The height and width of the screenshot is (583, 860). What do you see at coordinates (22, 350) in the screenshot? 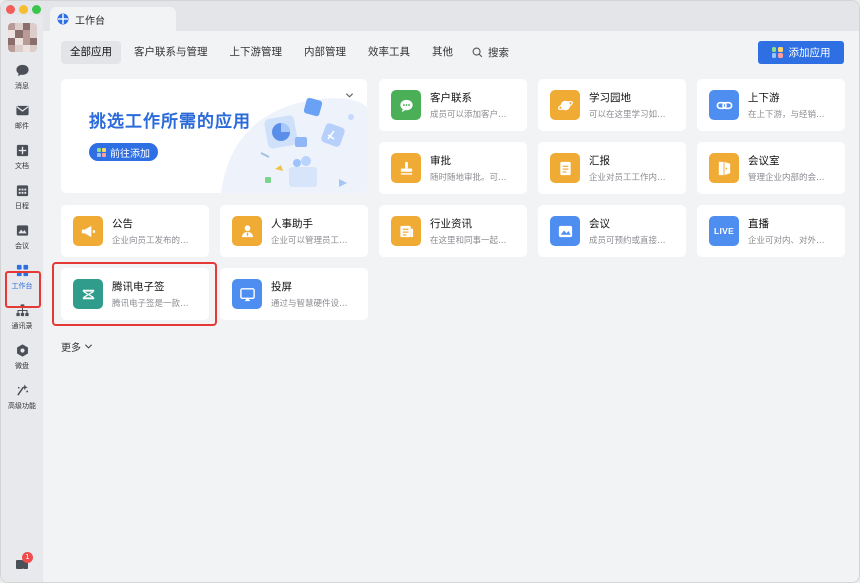
I see `drive-icon` at bounding box center [22, 350].